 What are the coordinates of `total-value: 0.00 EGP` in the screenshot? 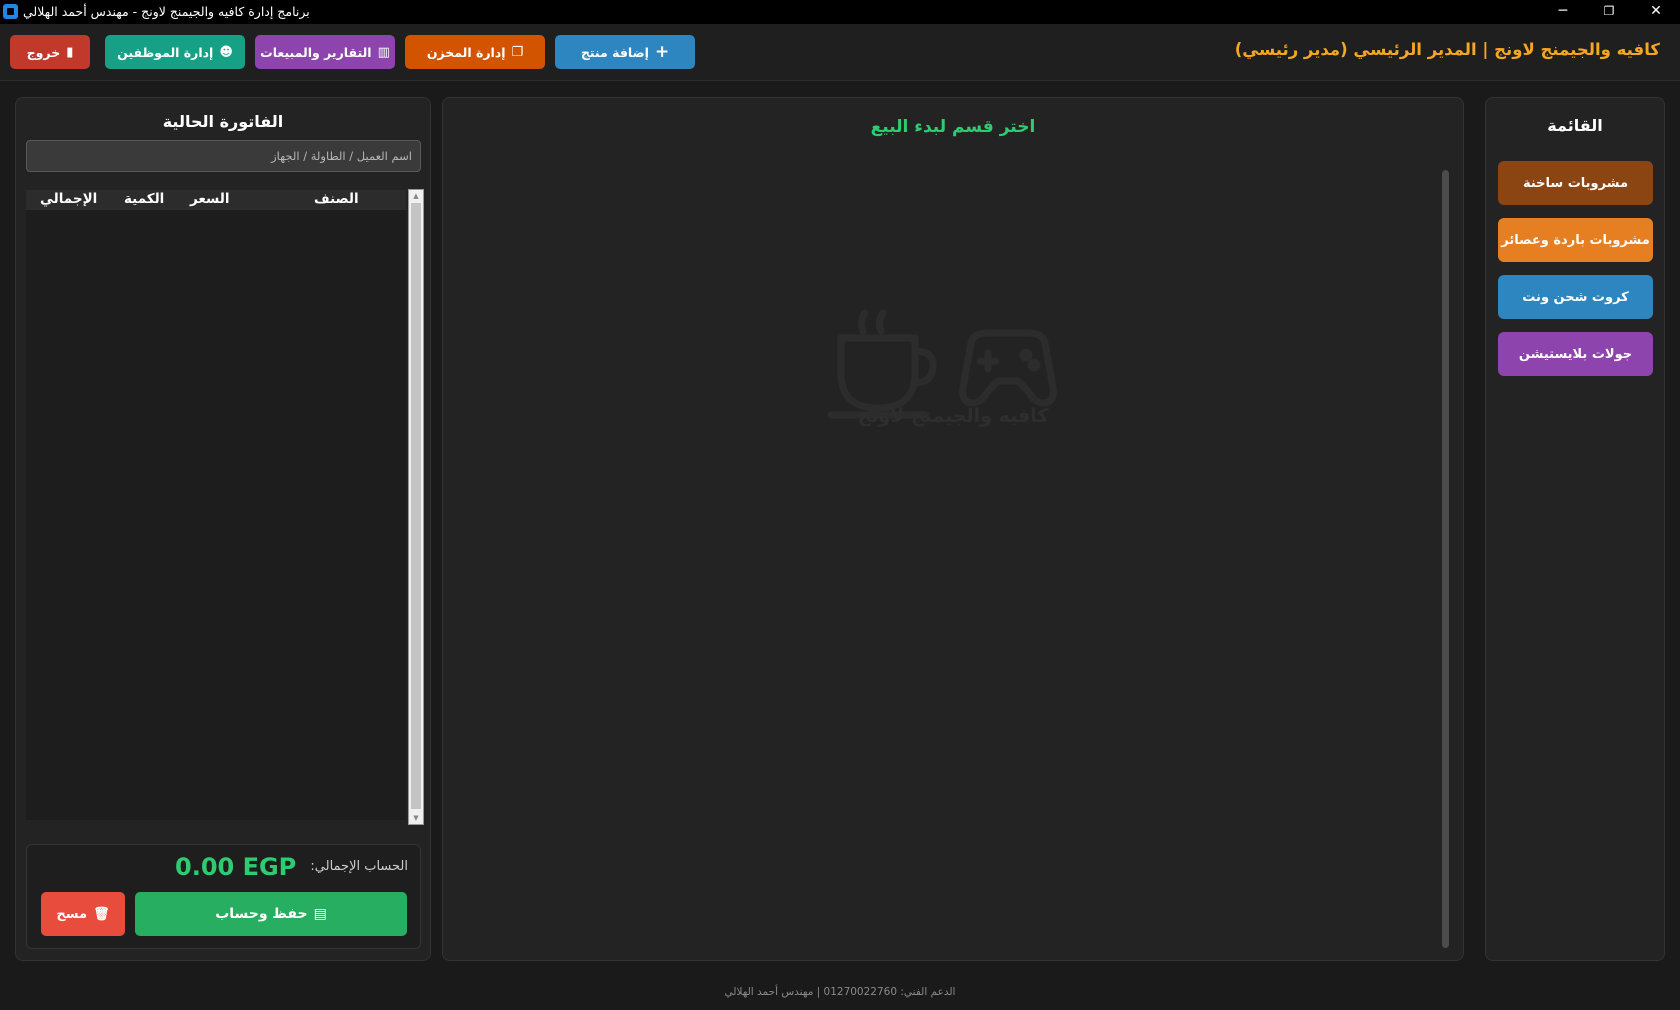 It's located at (236, 867).